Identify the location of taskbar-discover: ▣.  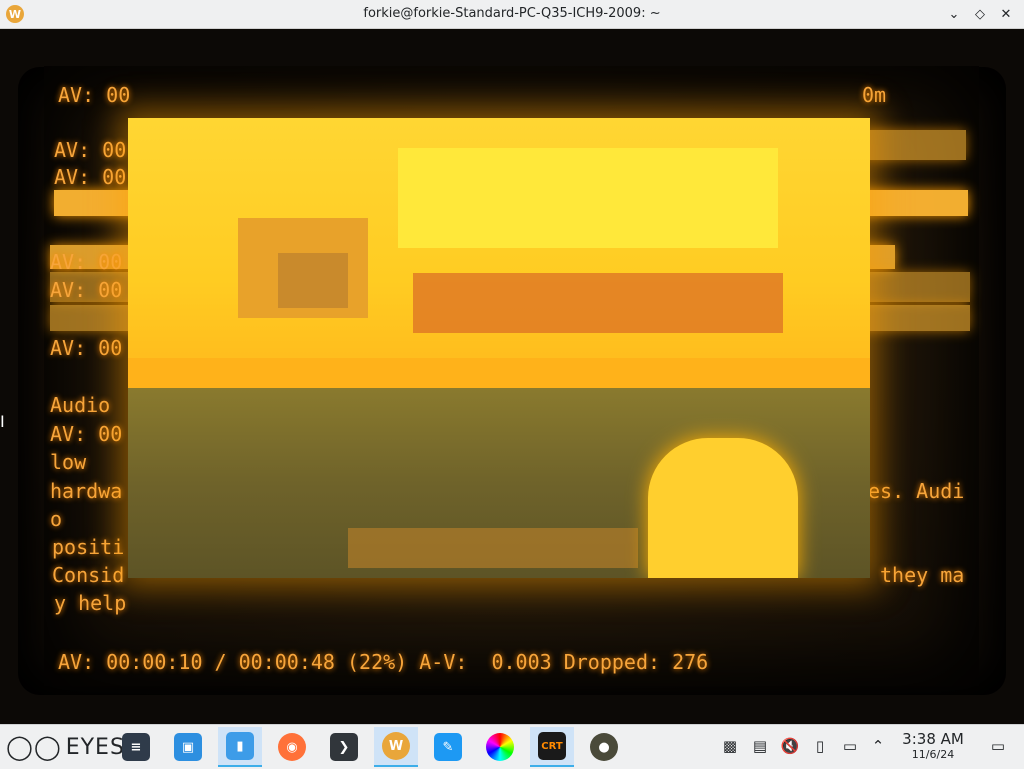
(188, 747).